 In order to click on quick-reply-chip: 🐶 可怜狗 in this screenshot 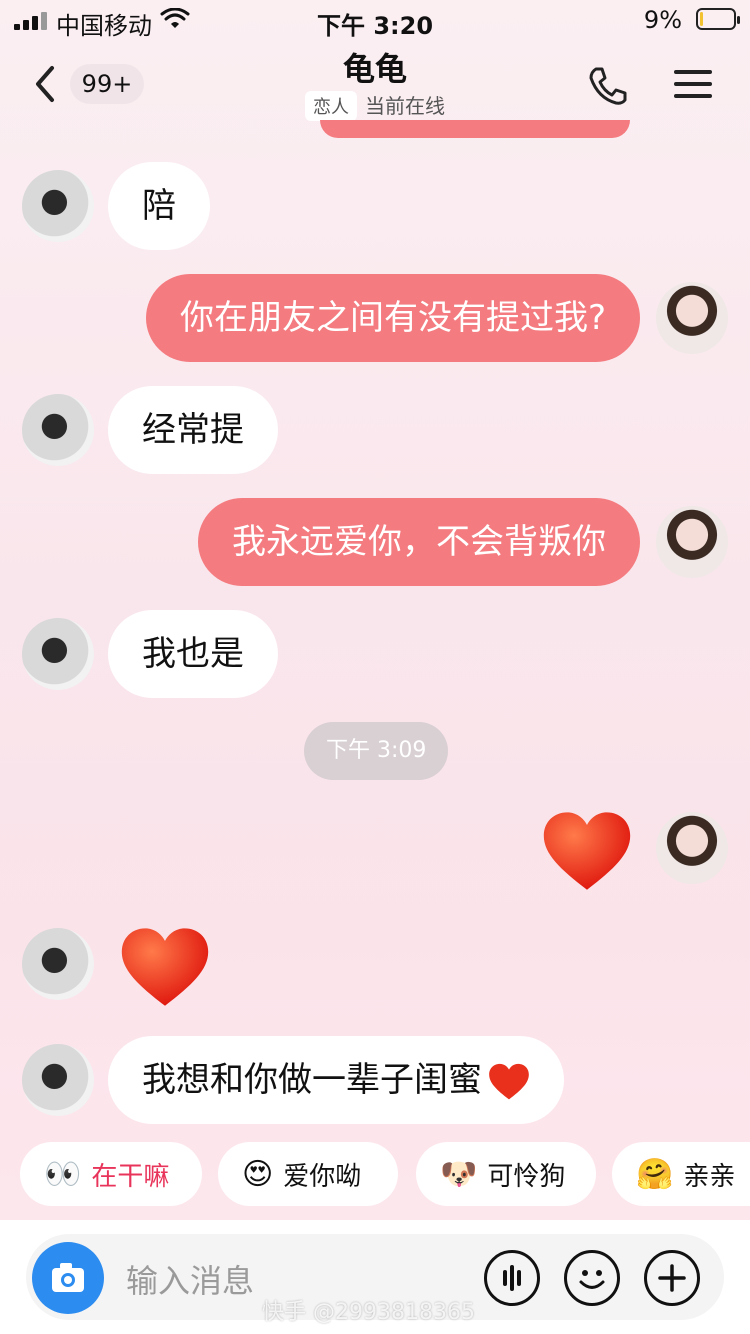, I will do `click(506, 1174)`.